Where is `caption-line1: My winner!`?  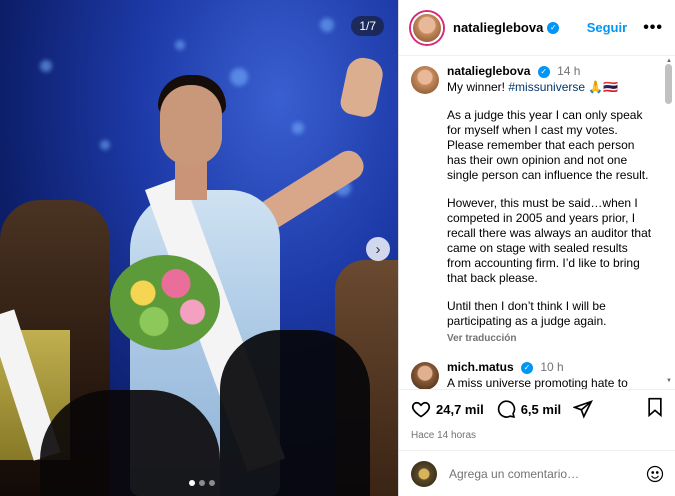
caption-line1: My winner! is located at coordinates (478, 87).